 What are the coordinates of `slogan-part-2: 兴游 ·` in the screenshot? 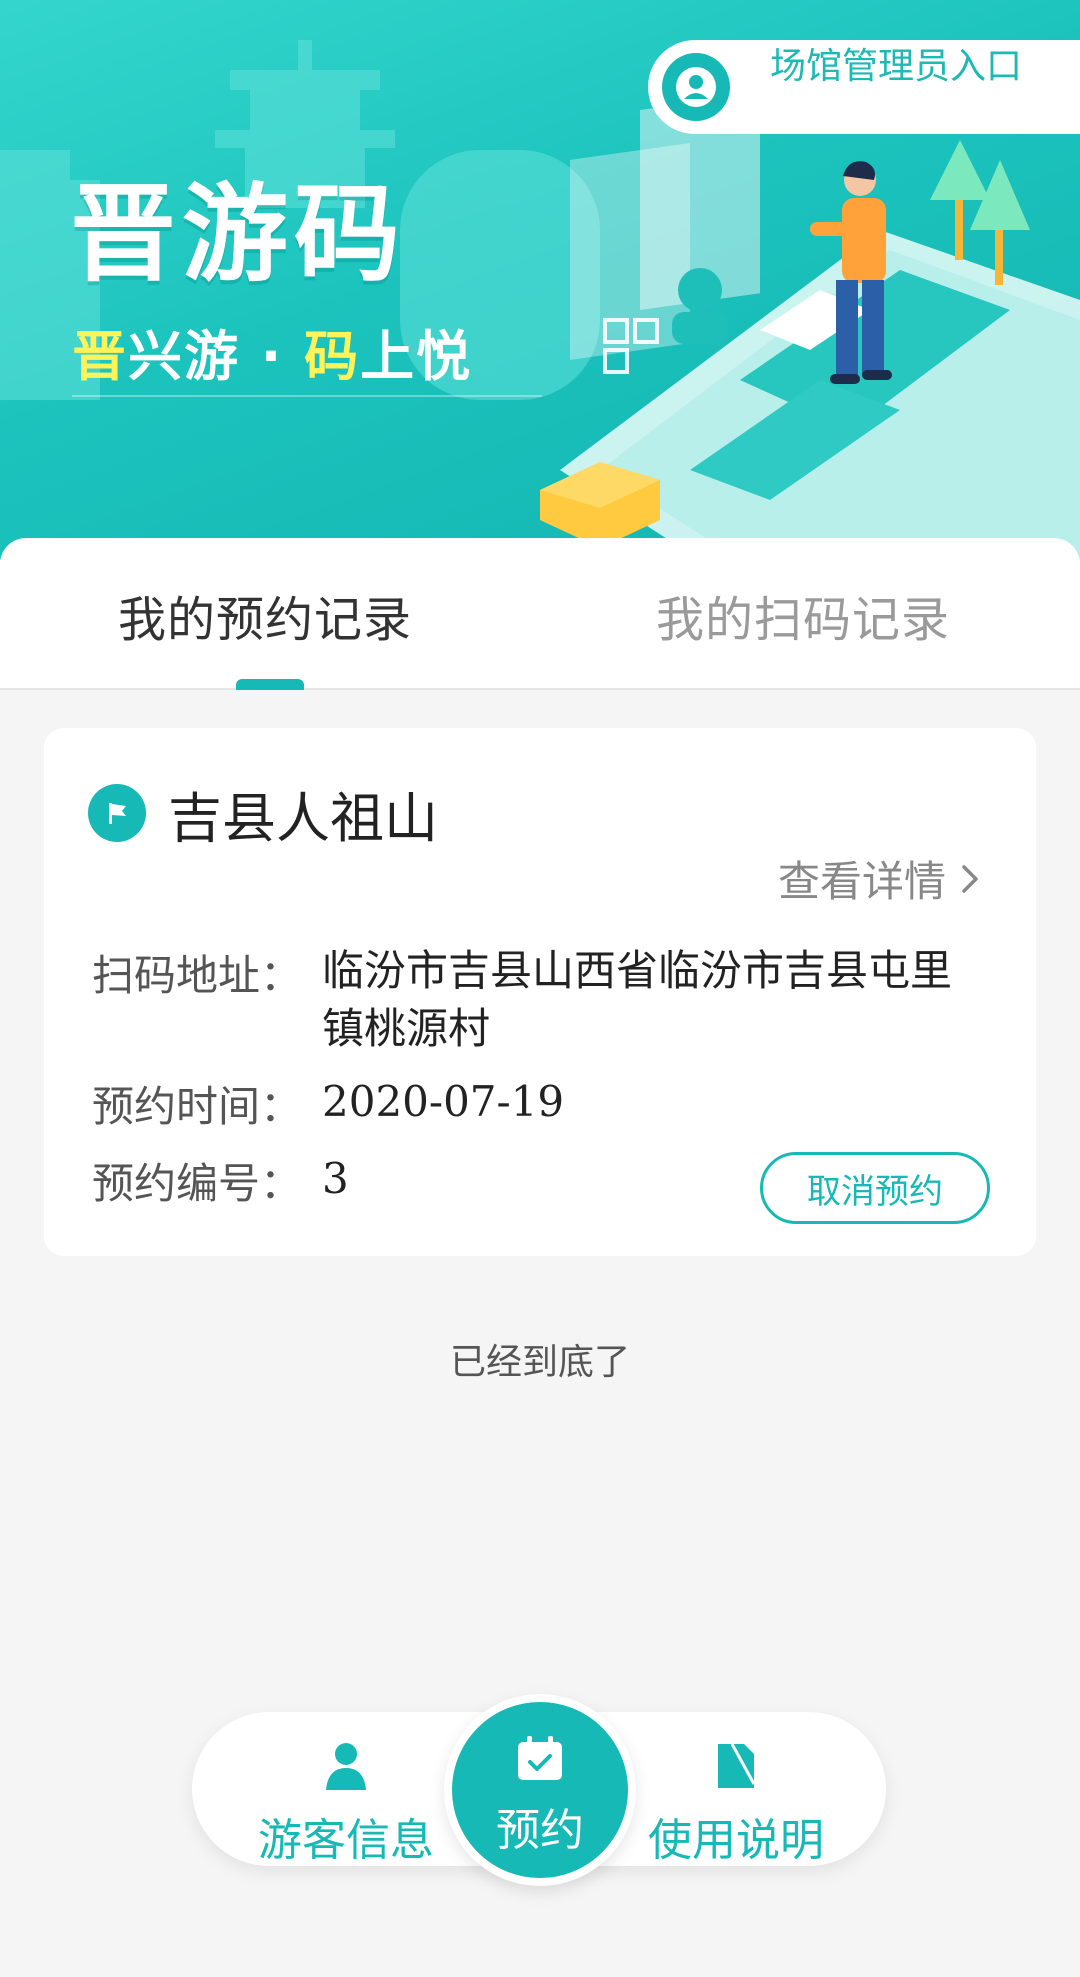 It's located at (216, 356).